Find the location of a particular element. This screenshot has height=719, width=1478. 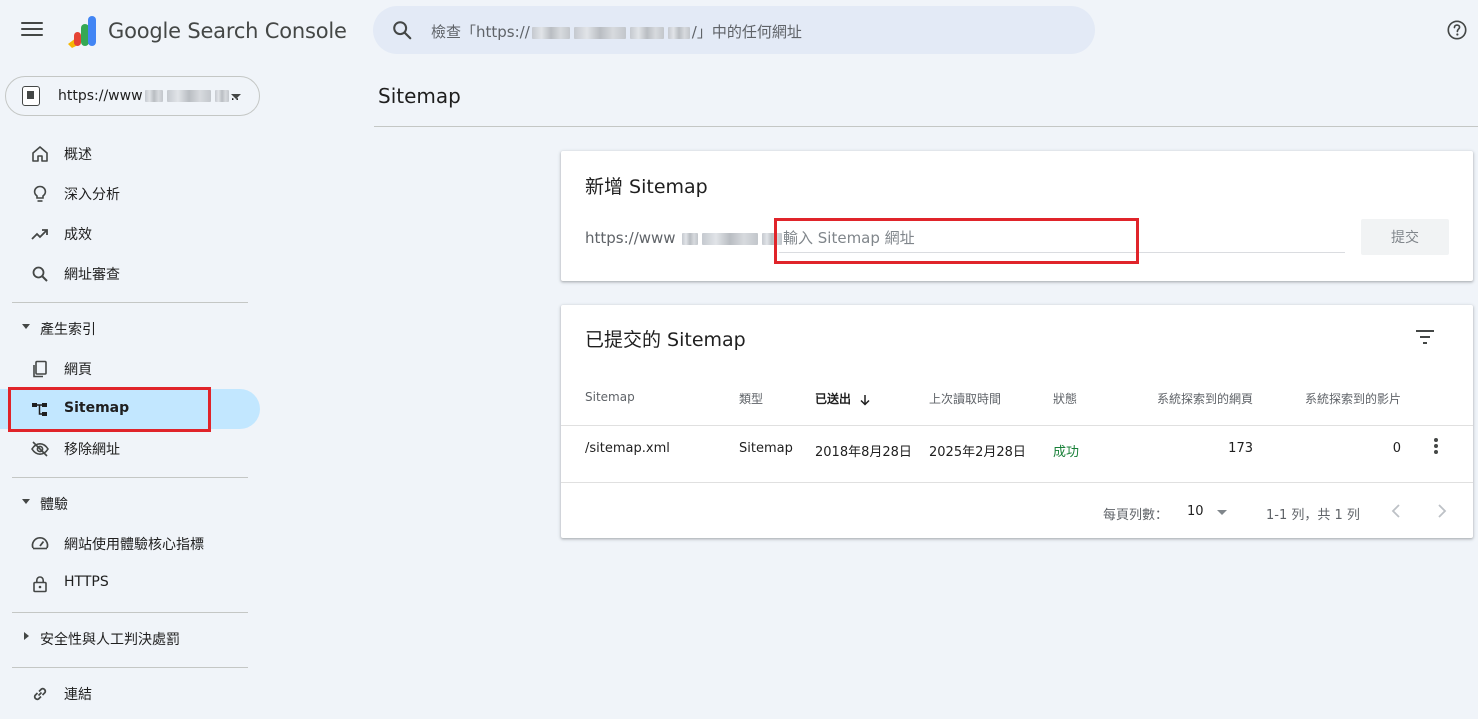

main-menu-button is located at coordinates (32, 31).